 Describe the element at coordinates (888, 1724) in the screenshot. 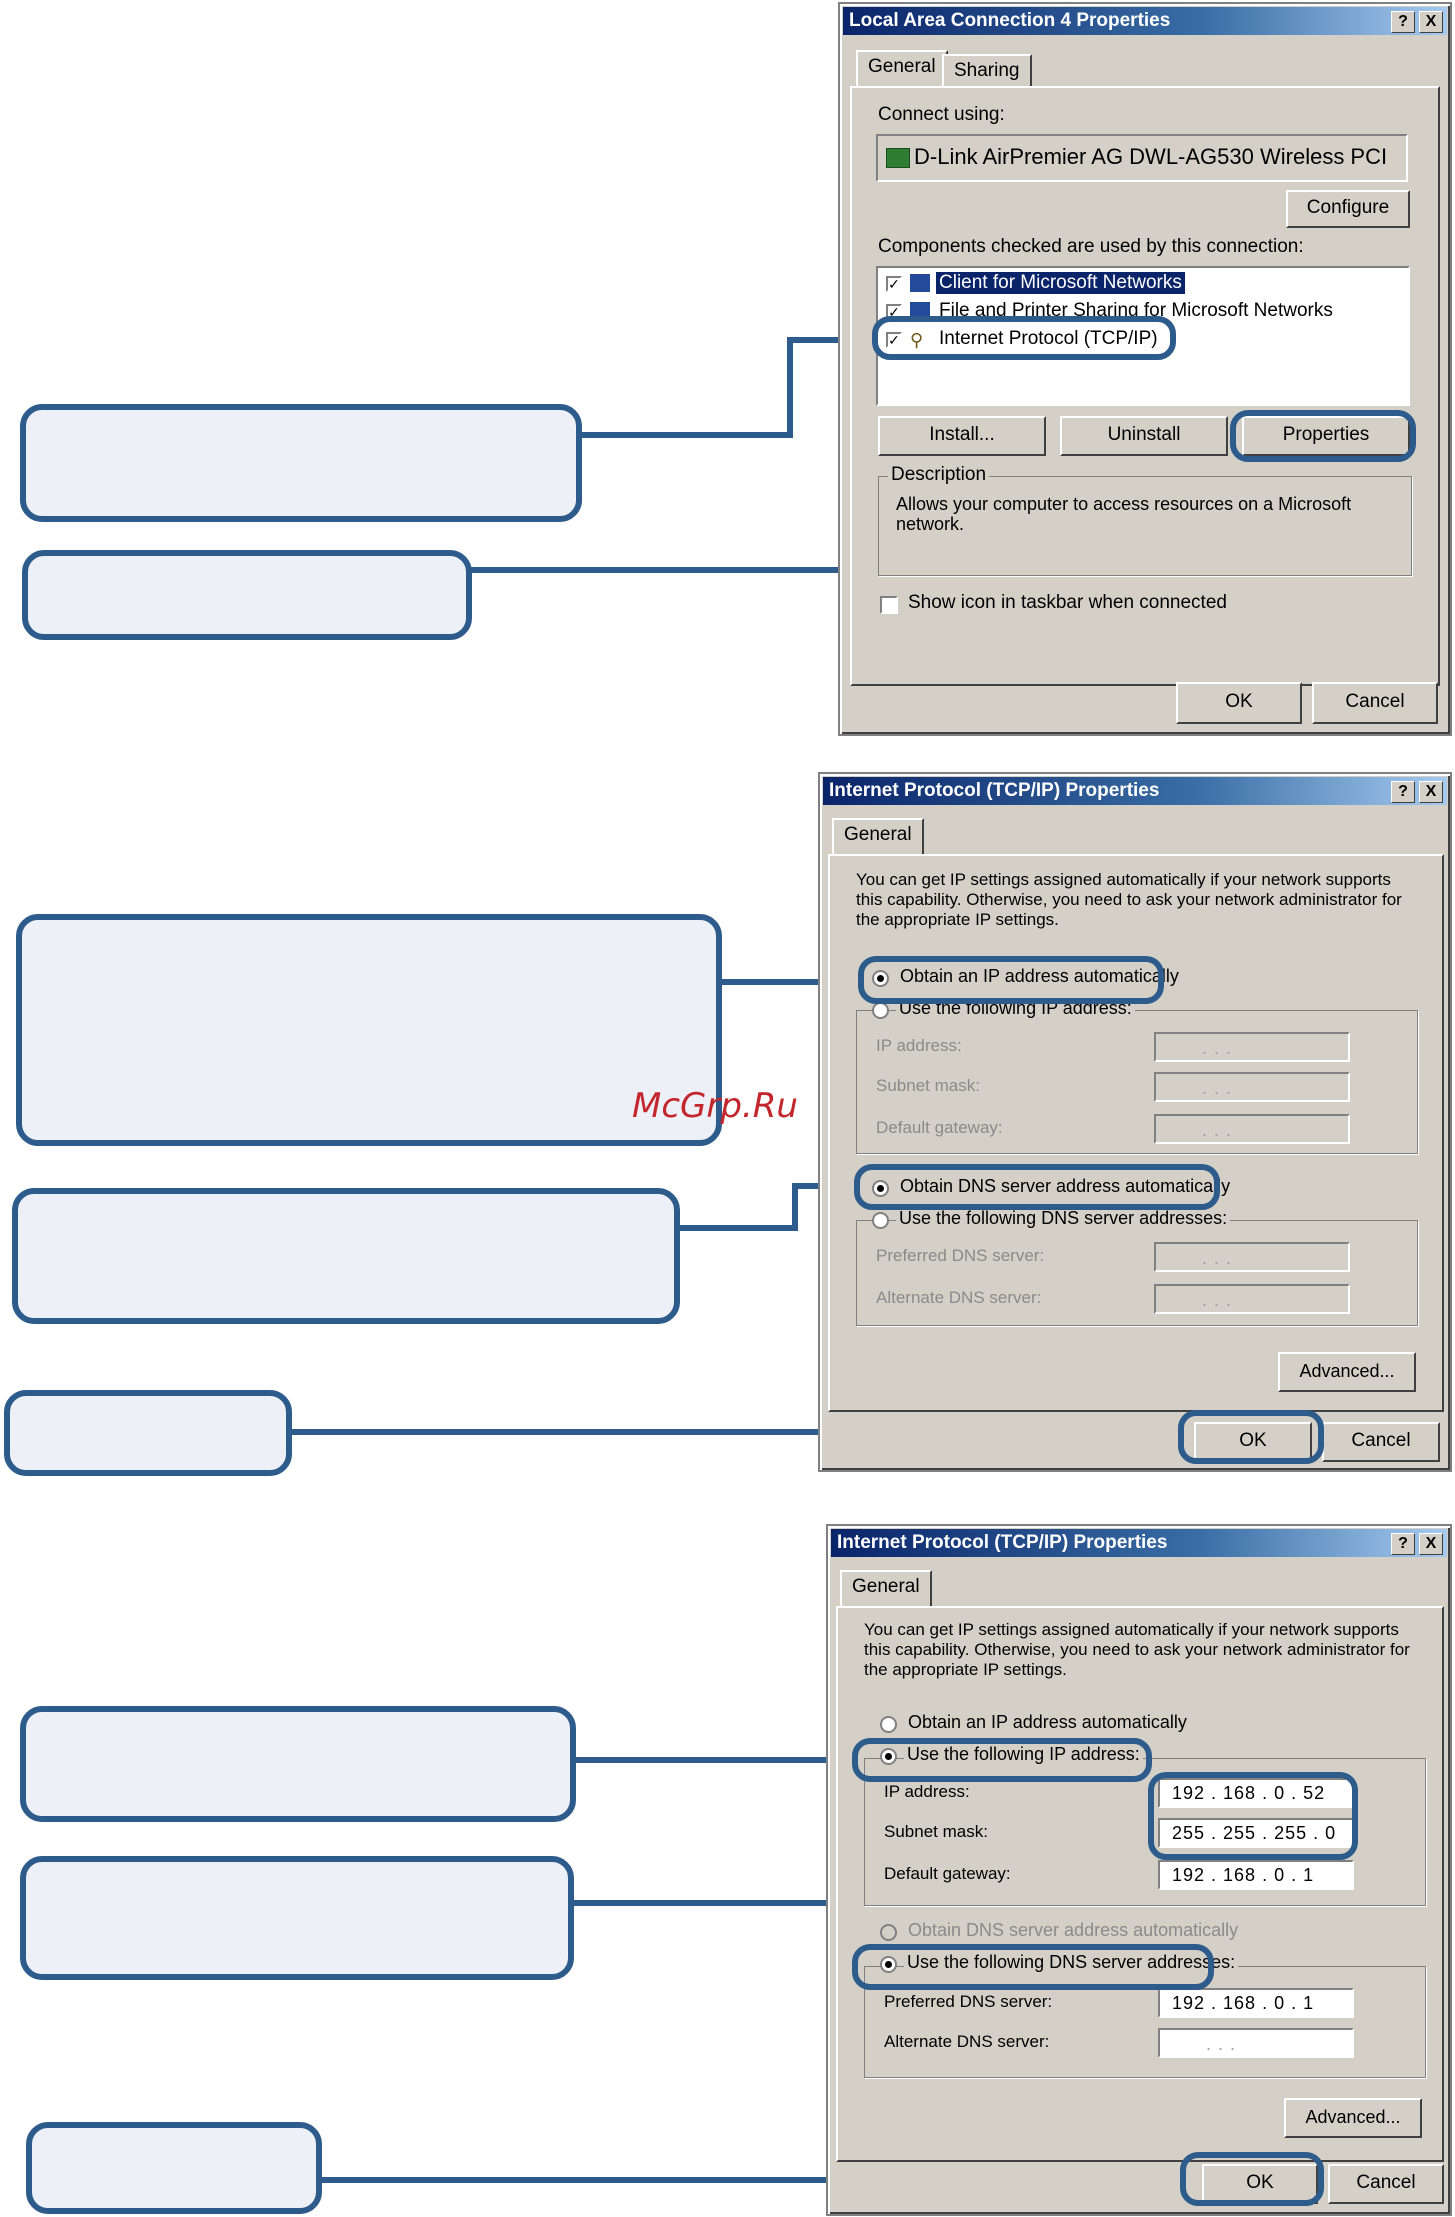

I see `obtain-ip-radio` at that location.